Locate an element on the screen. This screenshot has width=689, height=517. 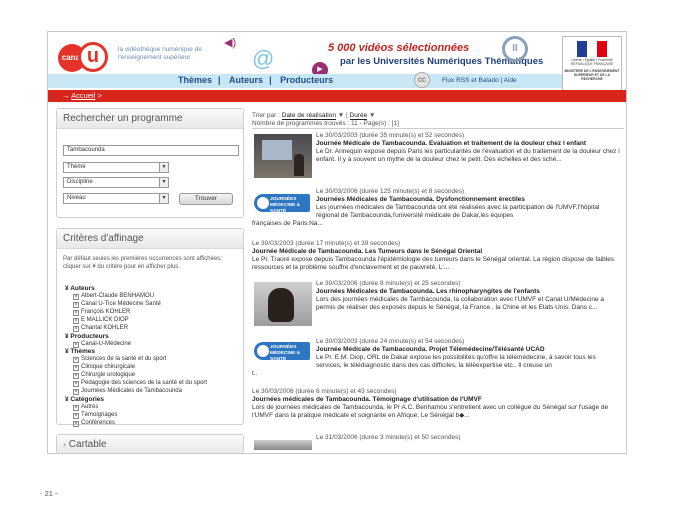
facet-group-categories: ¥ Catégories is located at coordinates (153, 400).